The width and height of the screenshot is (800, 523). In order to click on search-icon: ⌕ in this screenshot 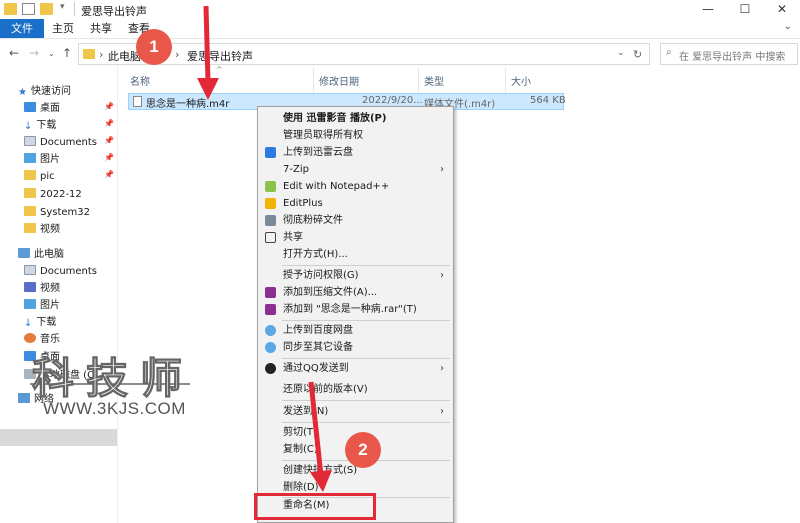, I will do `click(669, 52)`.